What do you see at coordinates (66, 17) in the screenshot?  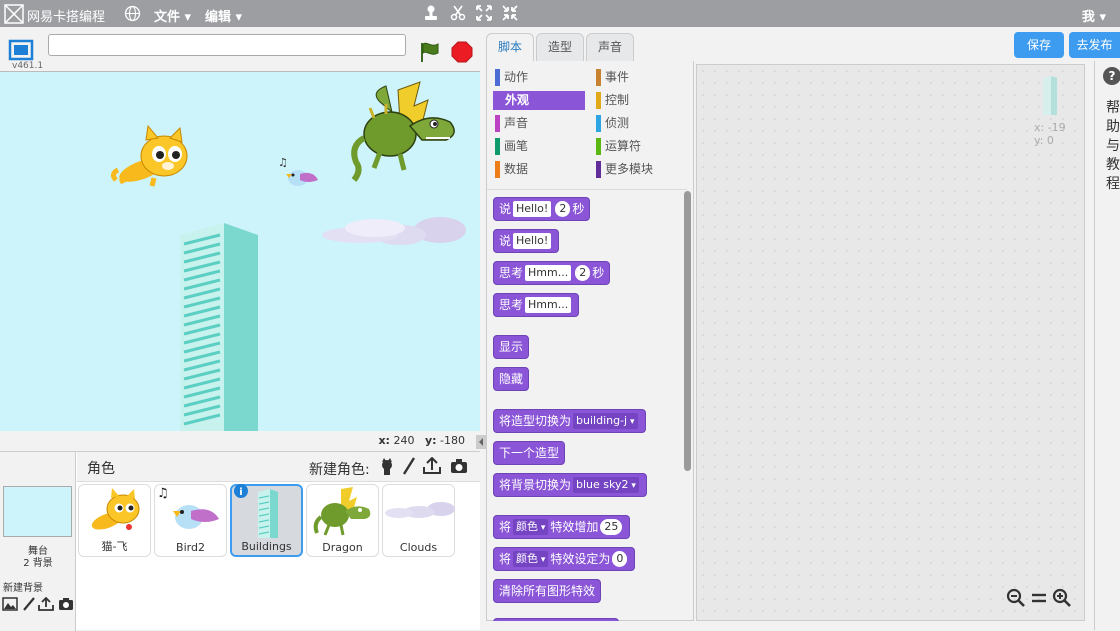 I see `app-title: 网易卡搭编程` at bounding box center [66, 17].